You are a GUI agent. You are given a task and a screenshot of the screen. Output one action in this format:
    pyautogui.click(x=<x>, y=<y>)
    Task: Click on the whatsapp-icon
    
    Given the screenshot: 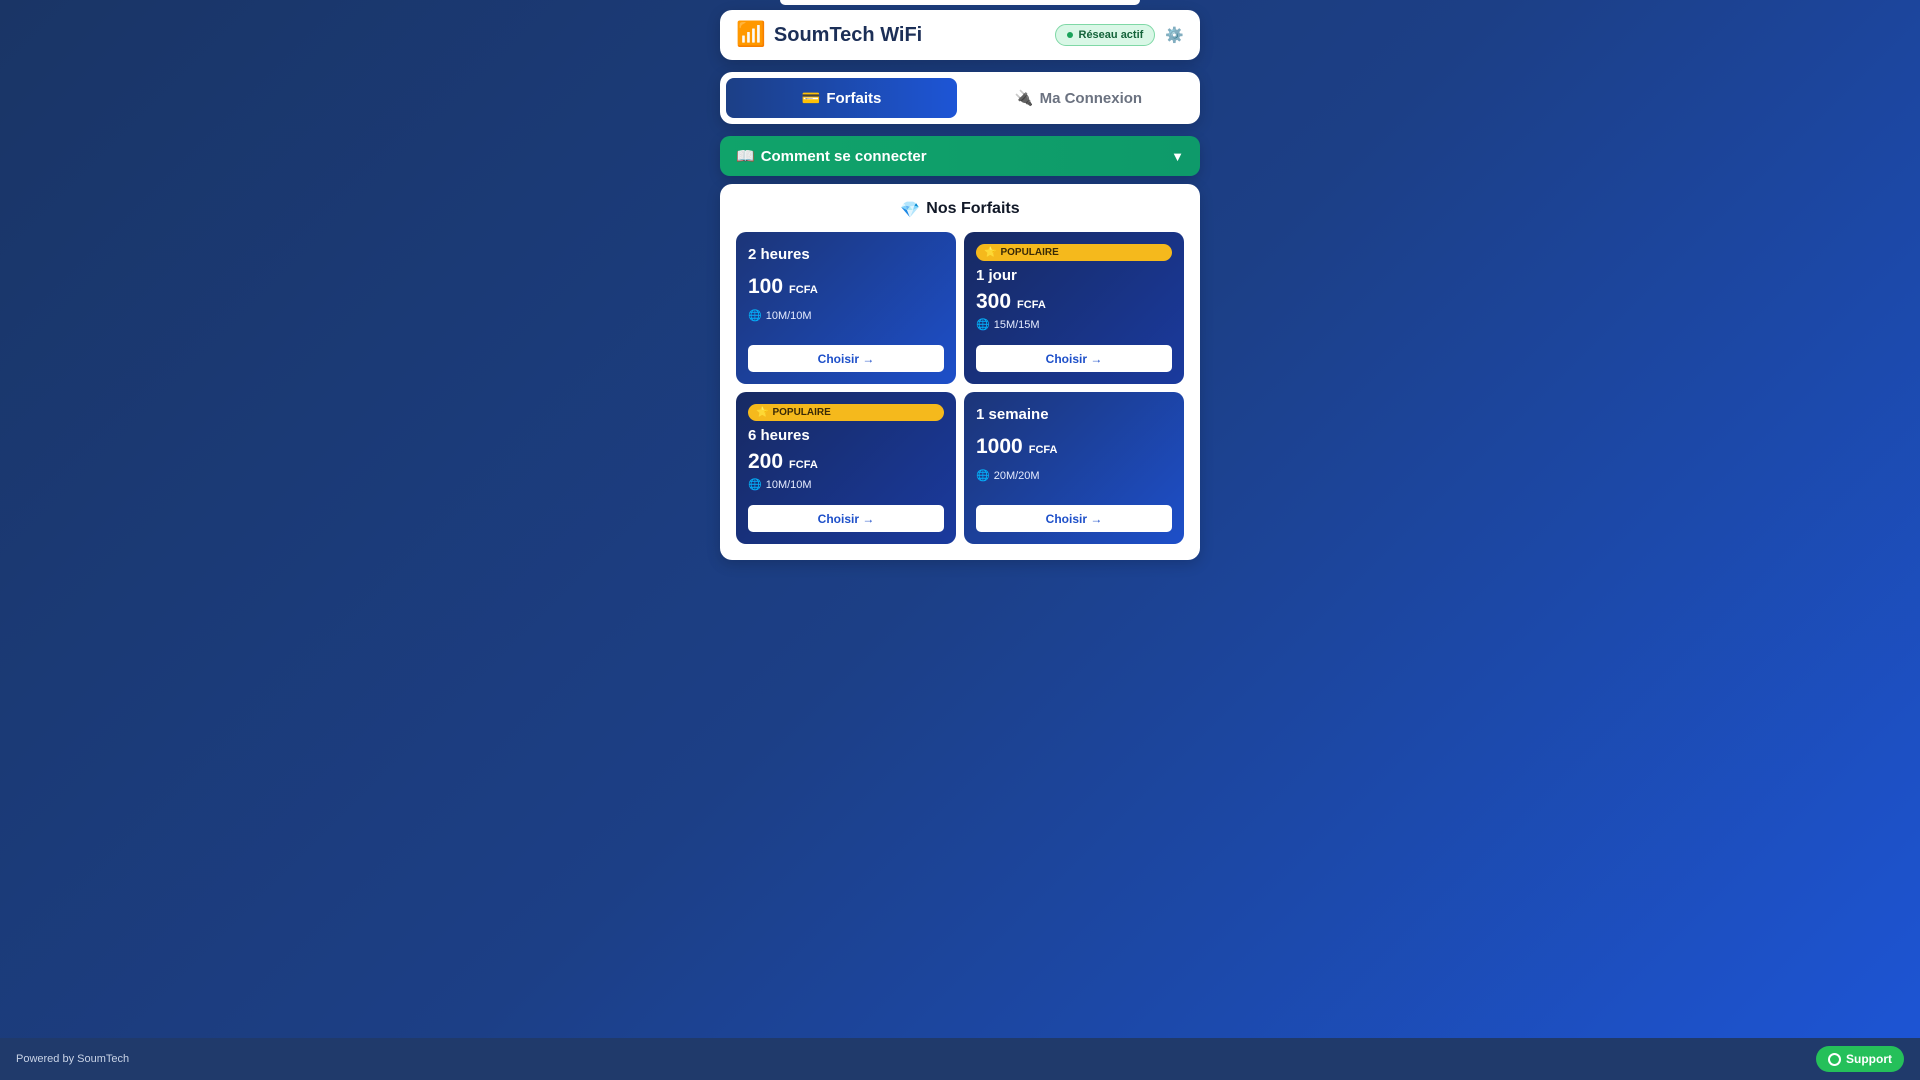 What is the action you would take?
    pyautogui.click(x=1834, y=1059)
    